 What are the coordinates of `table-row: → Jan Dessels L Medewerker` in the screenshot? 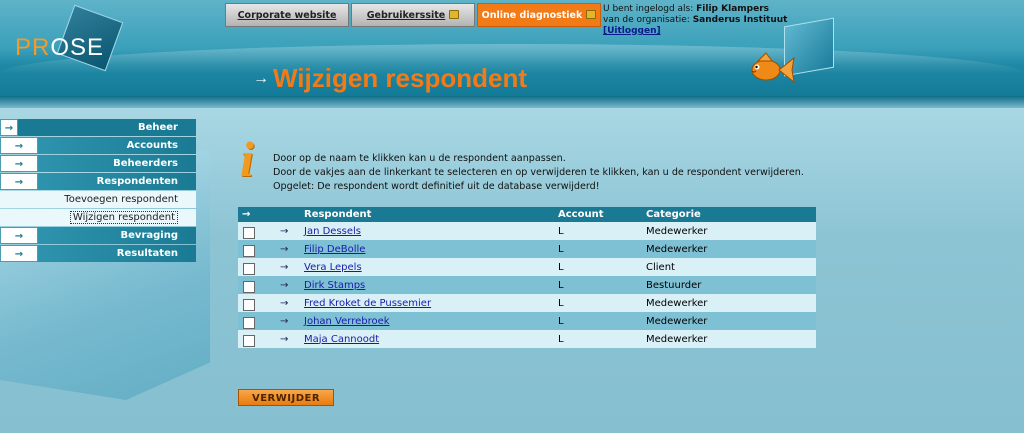 It's located at (527, 231).